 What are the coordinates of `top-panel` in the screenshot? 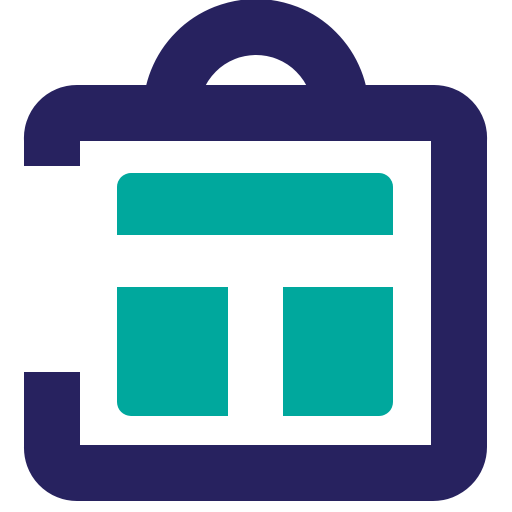 It's located at (255, 204).